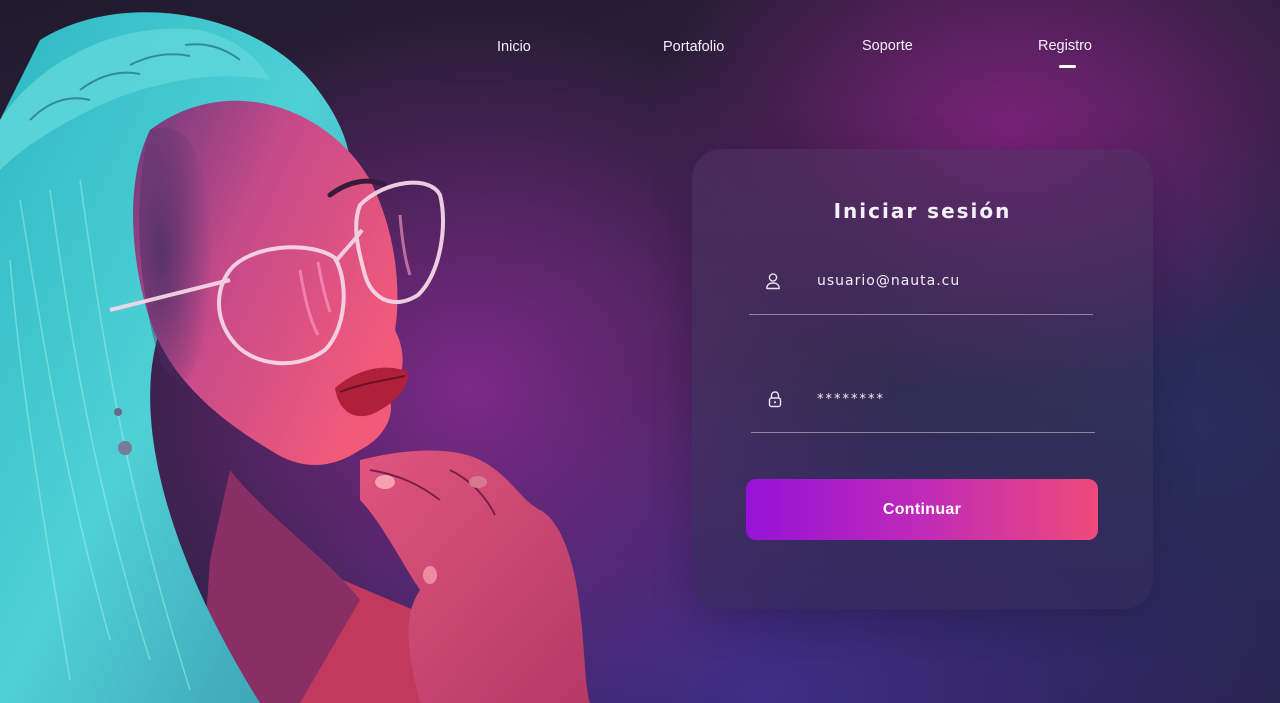  Describe the element at coordinates (775, 399) in the screenshot. I see `lock-icon` at that location.